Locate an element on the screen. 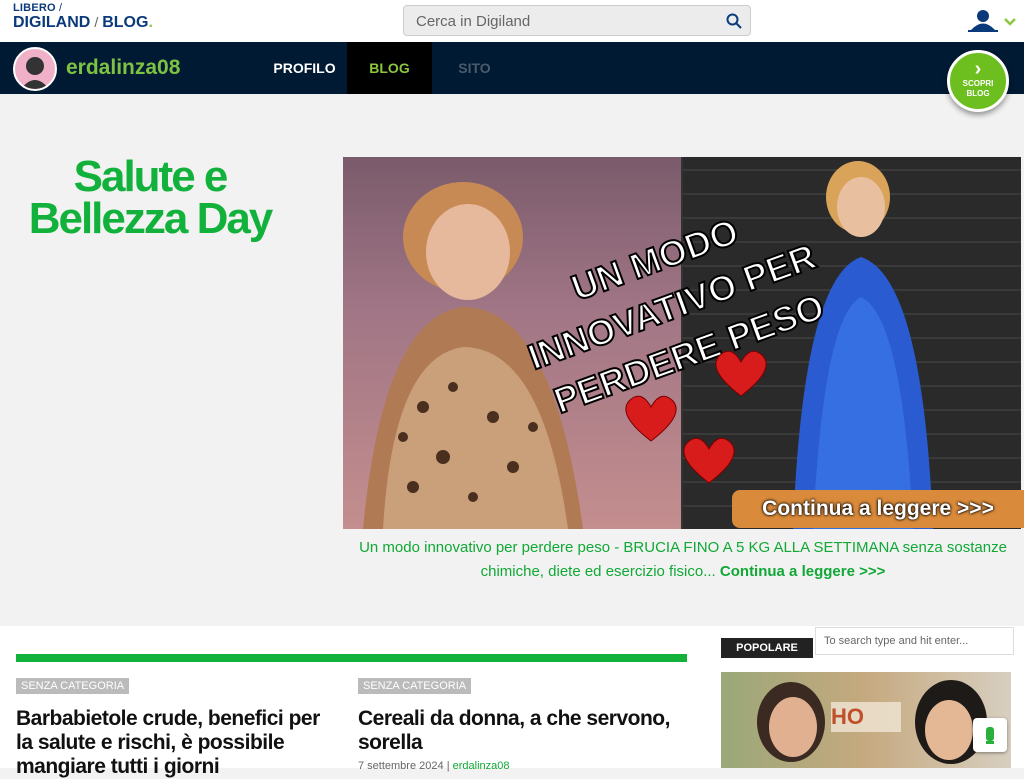 The image size is (1024, 779). image-overlay: UN MODO INNOVATIVO PER PERDERE PESO is located at coordinates (676, 346).